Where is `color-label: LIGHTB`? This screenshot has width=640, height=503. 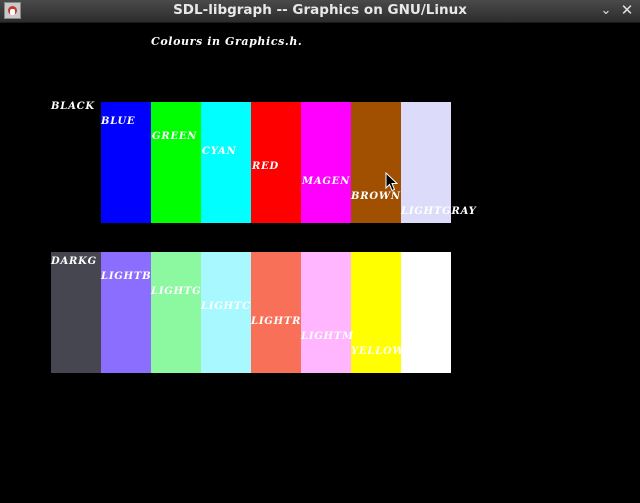 color-label: LIGHTB is located at coordinates (126, 276).